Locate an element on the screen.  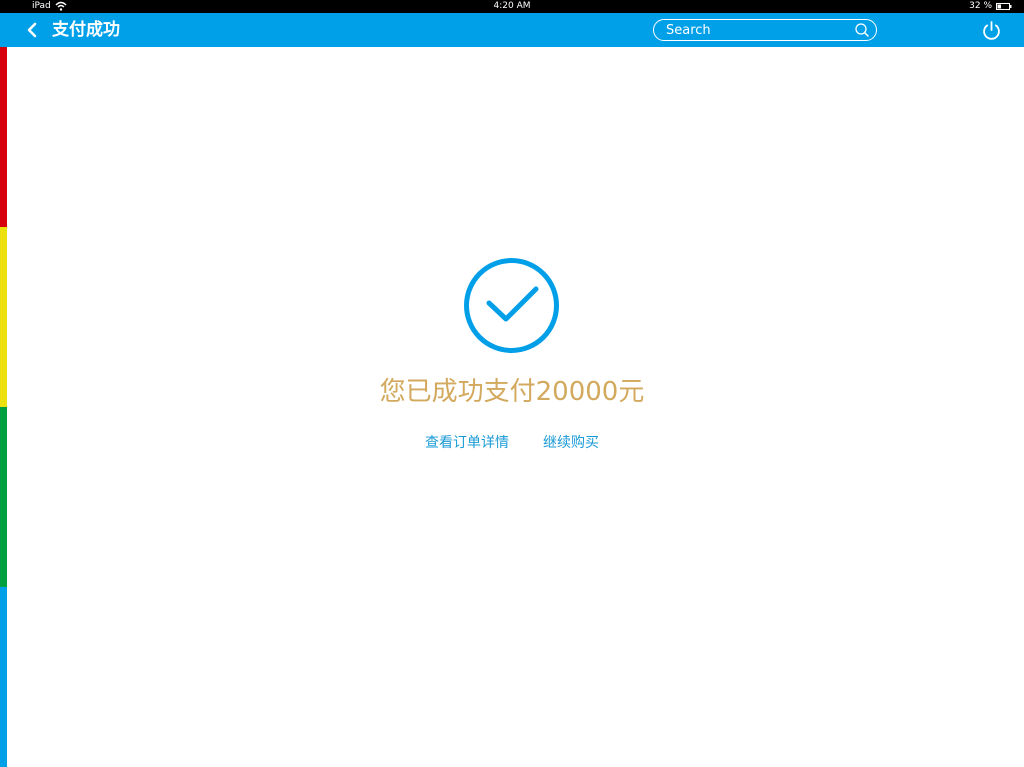
battery-icon is located at coordinates (1004, 6).